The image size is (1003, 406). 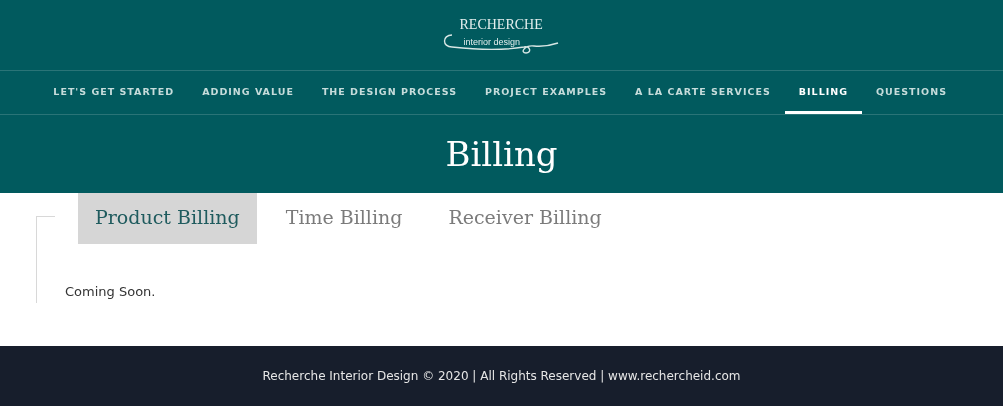 I want to click on page-title: Billing, so click(x=501, y=154).